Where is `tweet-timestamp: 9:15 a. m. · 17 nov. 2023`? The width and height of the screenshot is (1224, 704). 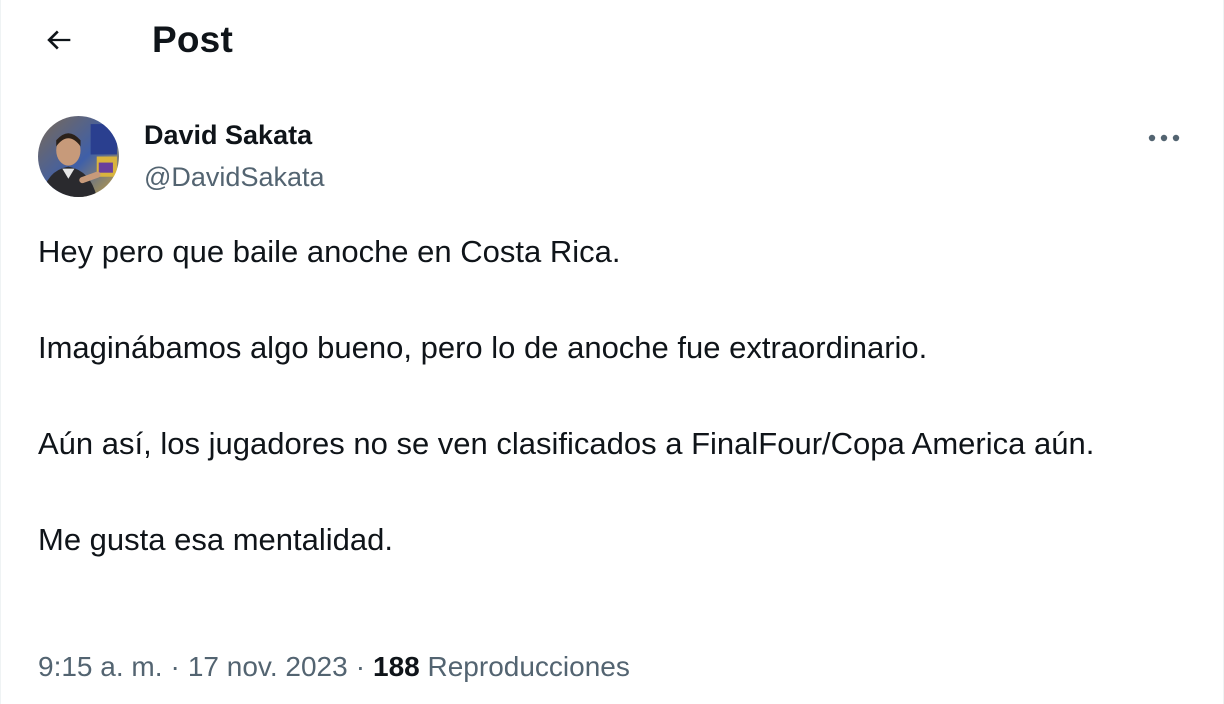 tweet-timestamp: 9:15 a. m. · 17 nov. 2023 is located at coordinates (193, 666).